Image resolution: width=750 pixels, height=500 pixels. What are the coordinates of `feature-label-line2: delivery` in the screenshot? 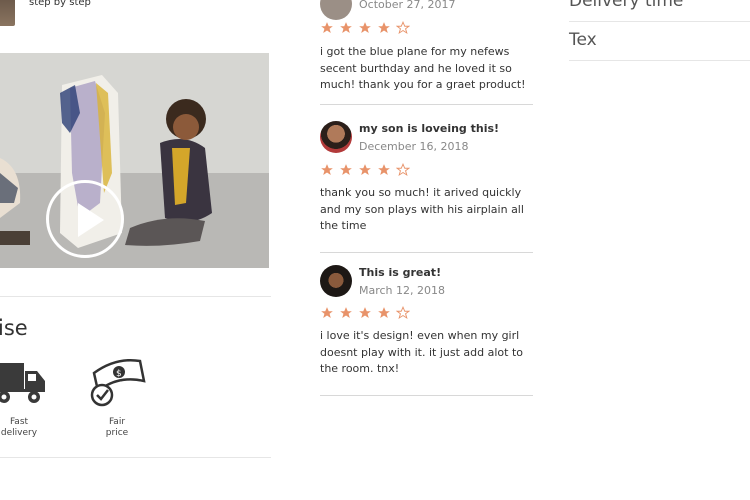 It's located at (19, 433).